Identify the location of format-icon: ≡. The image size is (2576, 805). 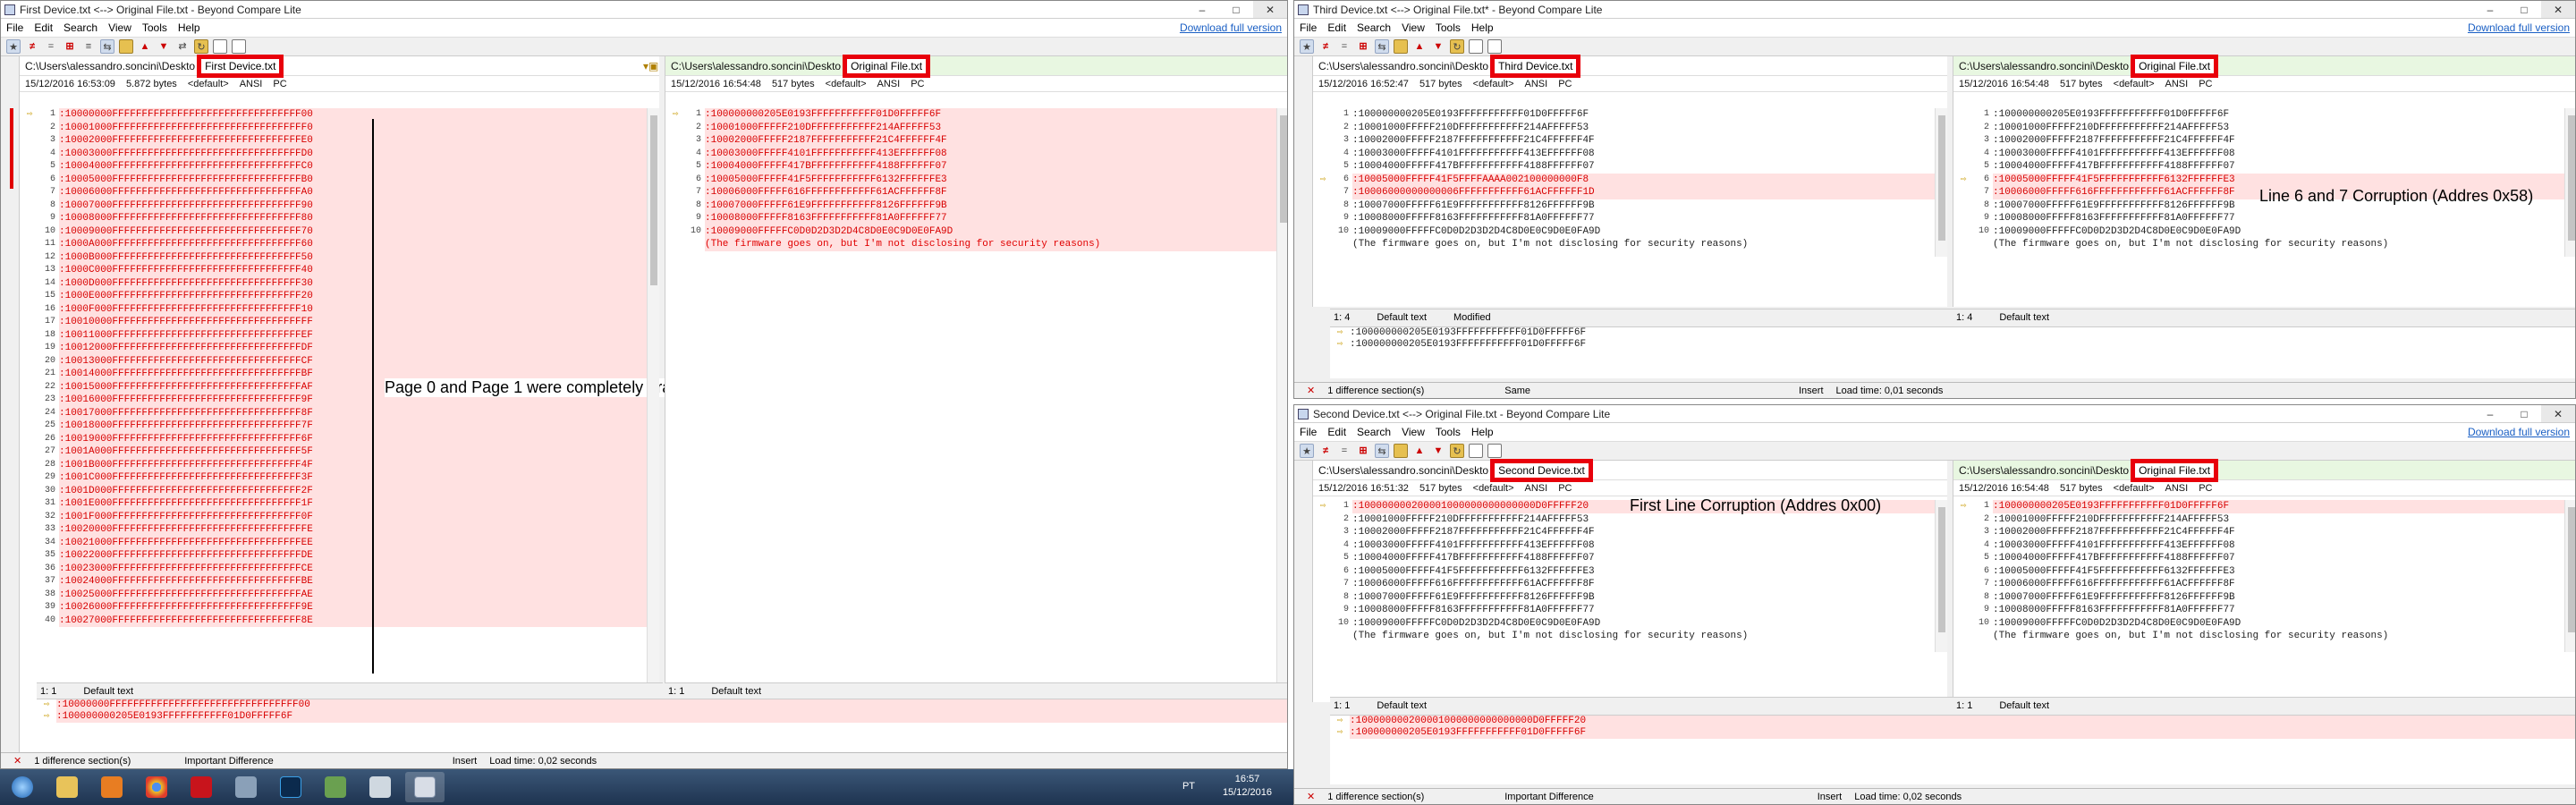
(88, 46).